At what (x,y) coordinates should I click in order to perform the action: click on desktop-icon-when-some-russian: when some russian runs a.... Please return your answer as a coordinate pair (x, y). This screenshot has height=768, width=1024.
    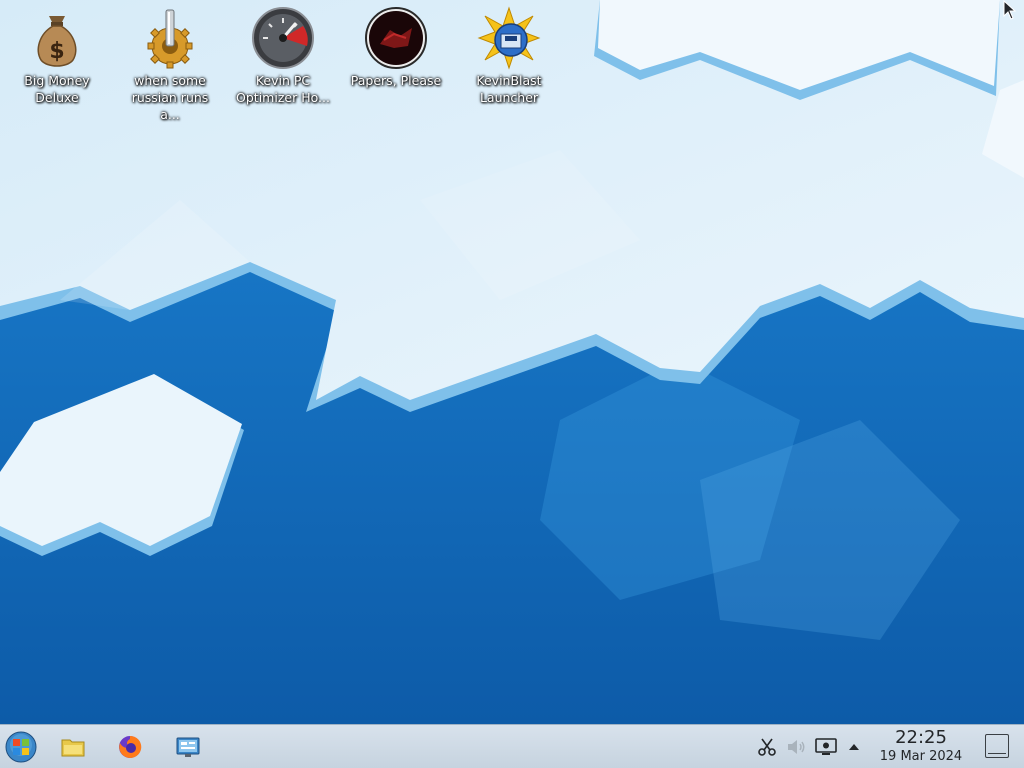
    Looking at the image, I should click on (170, 64).